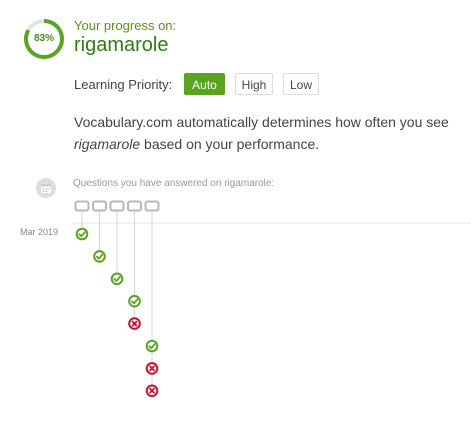  I want to click on priority-low-button: Low, so click(301, 84).